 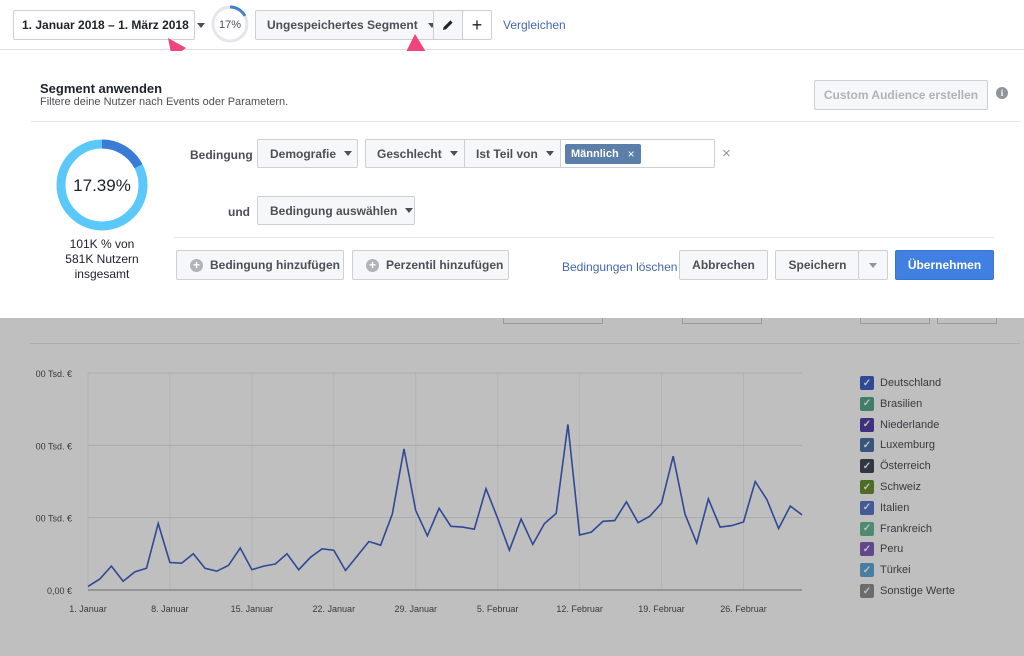 I want to click on cancel-button: Abbrechen, so click(x=723, y=265).